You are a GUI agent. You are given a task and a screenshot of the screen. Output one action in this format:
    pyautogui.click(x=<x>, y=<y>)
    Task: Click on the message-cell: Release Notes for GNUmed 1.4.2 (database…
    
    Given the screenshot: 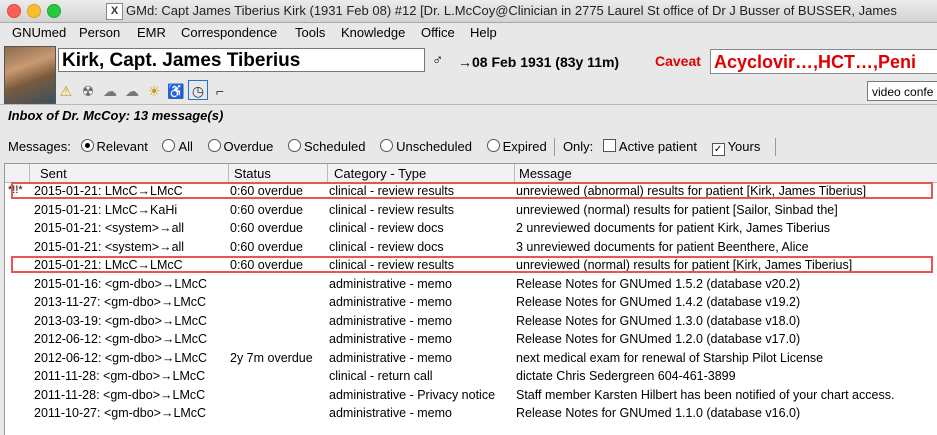 What is the action you would take?
    pyautogui.click(x=658, y=302)
    